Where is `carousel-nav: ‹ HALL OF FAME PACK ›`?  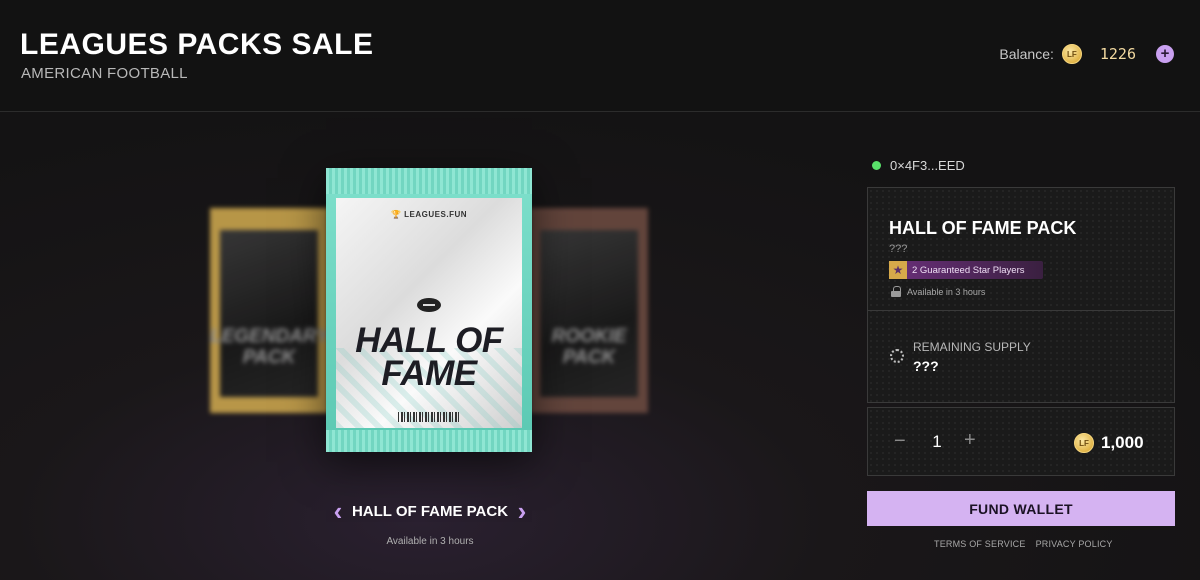
carousel-nav: ‹ HALL OF FAME PACK › is located at coordinates (430, 511).